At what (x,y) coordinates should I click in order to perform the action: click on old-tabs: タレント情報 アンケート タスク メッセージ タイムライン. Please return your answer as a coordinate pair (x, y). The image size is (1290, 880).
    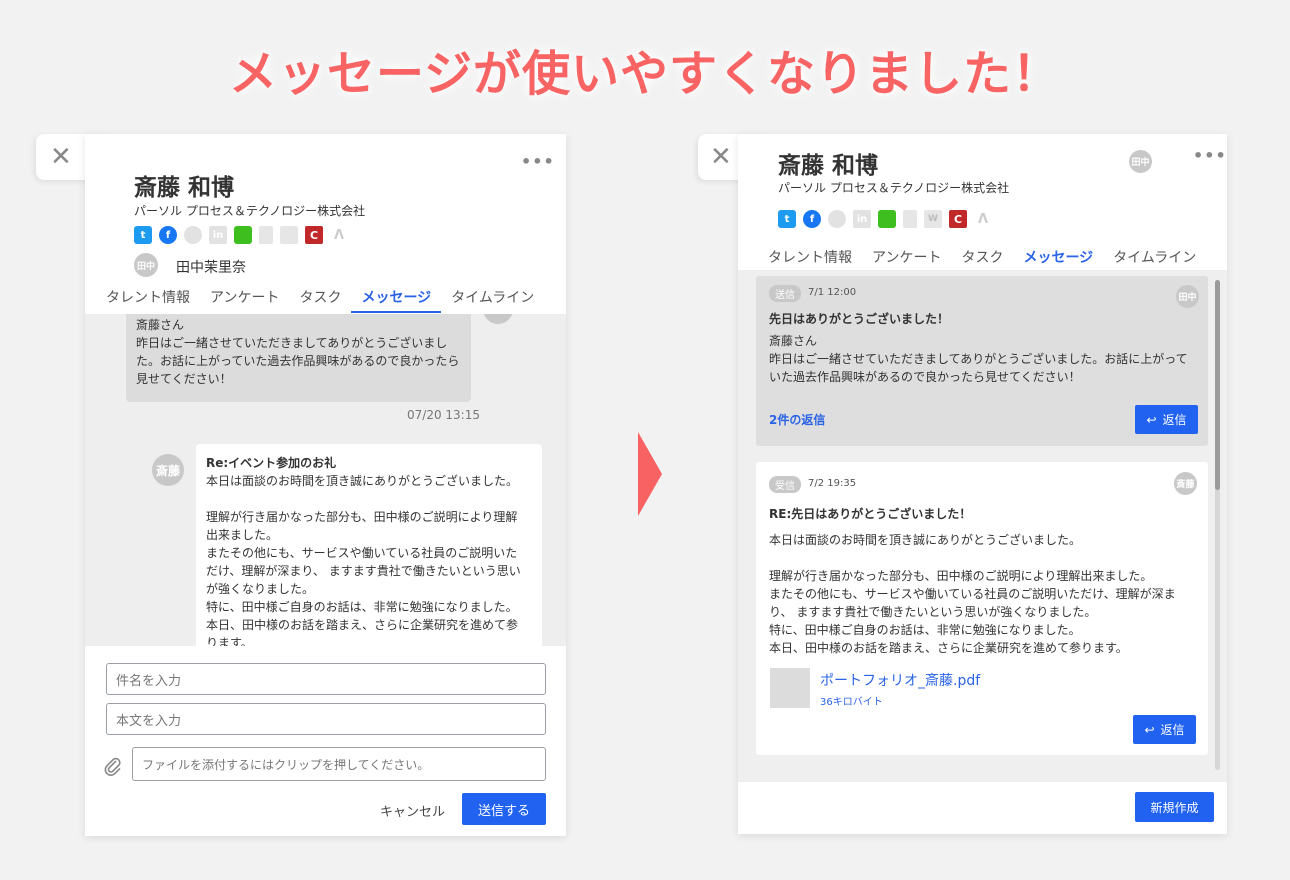
    Looking at the image, I should click on (320, 300).